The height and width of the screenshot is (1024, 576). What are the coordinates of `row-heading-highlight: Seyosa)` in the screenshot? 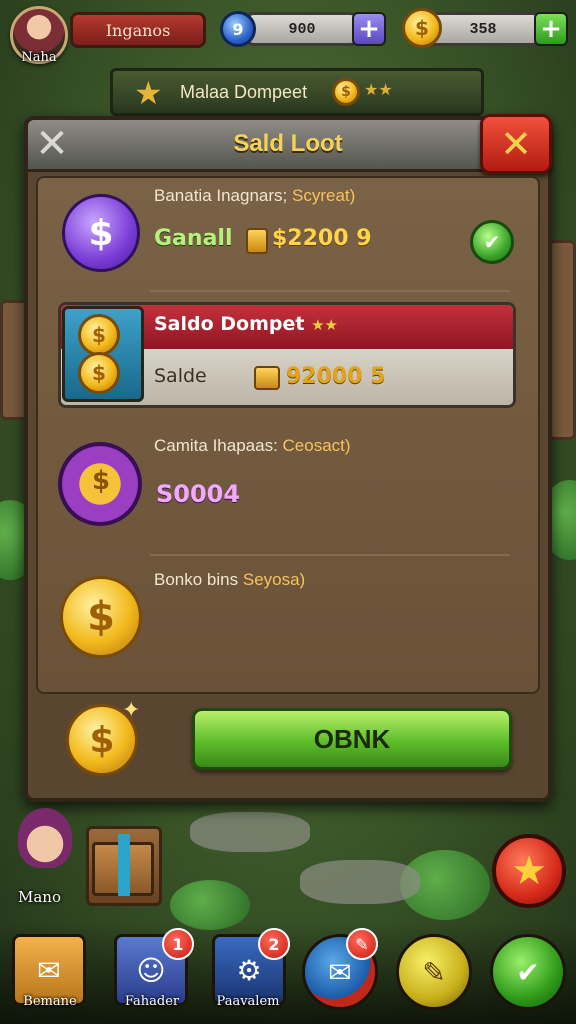 It's located at (274, 579).